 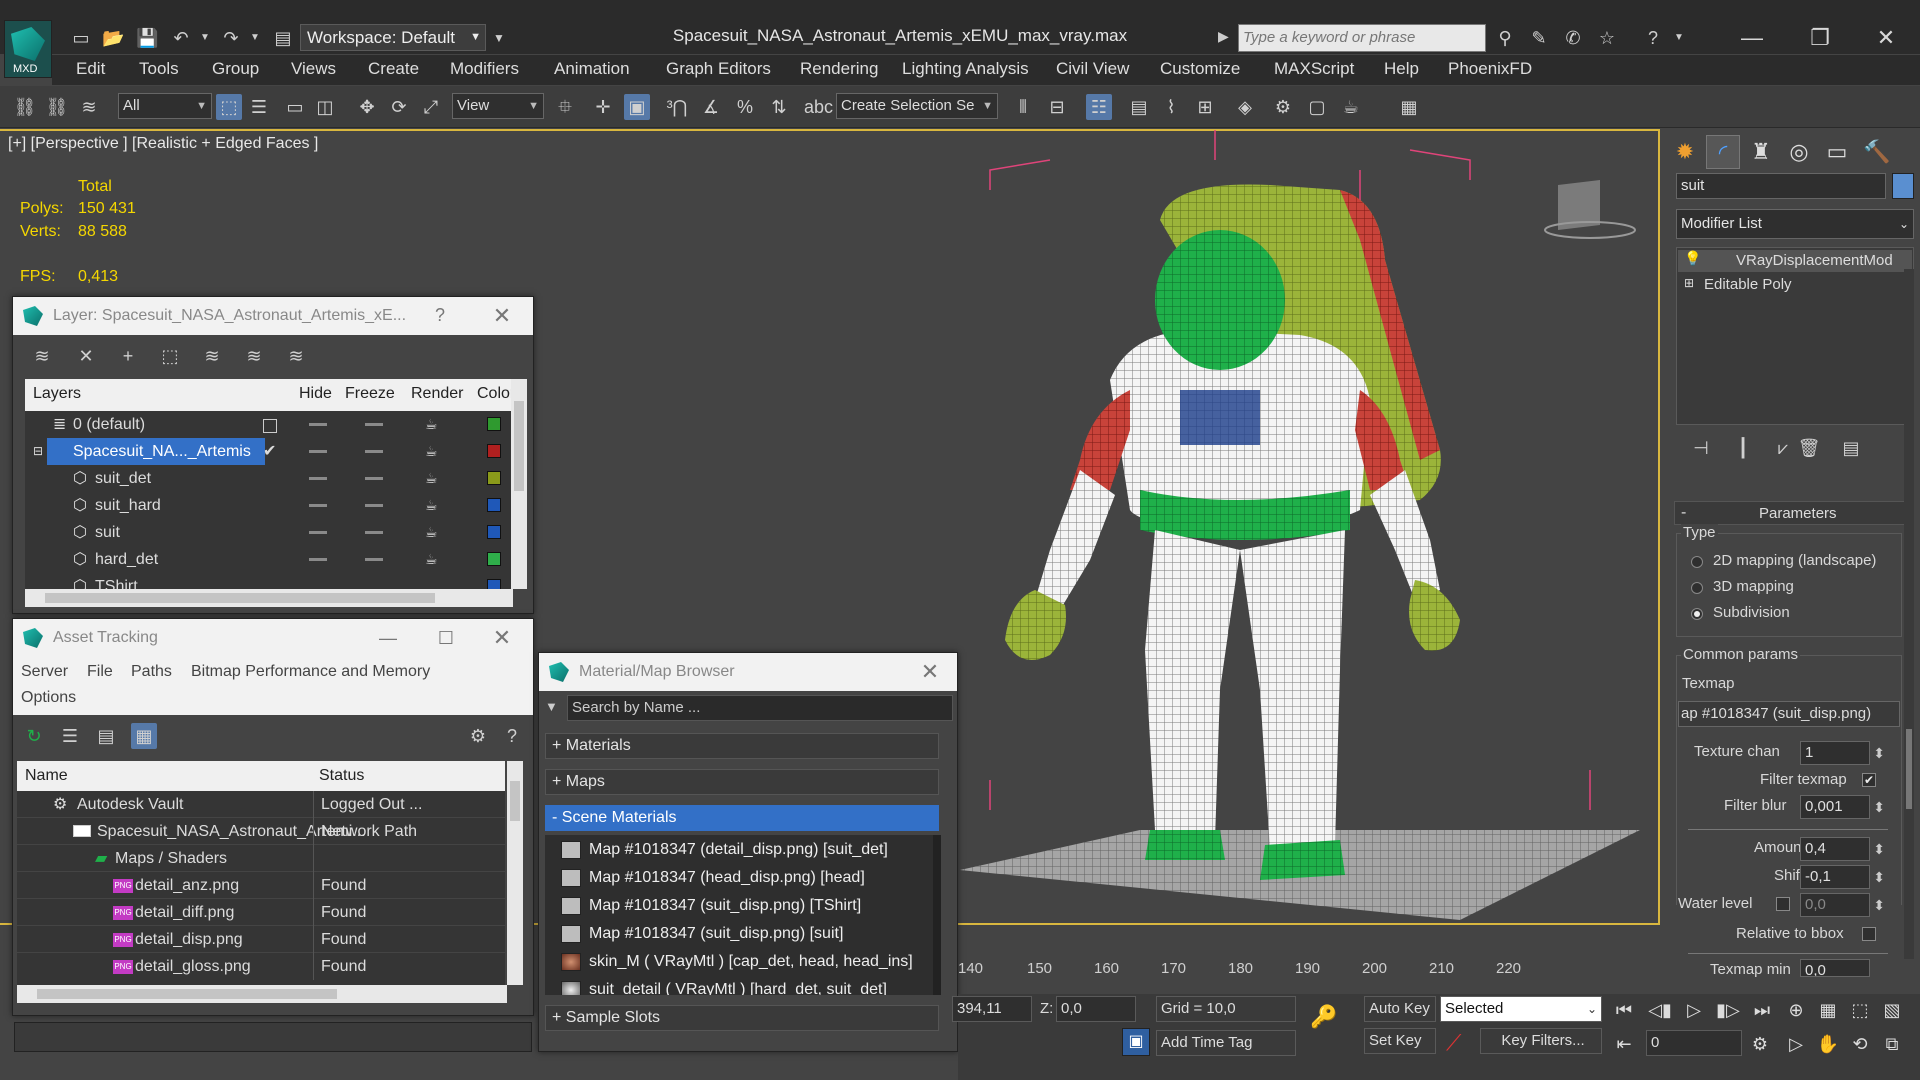 I want to click on radio-subdivision, so click(x=1697, y=614).